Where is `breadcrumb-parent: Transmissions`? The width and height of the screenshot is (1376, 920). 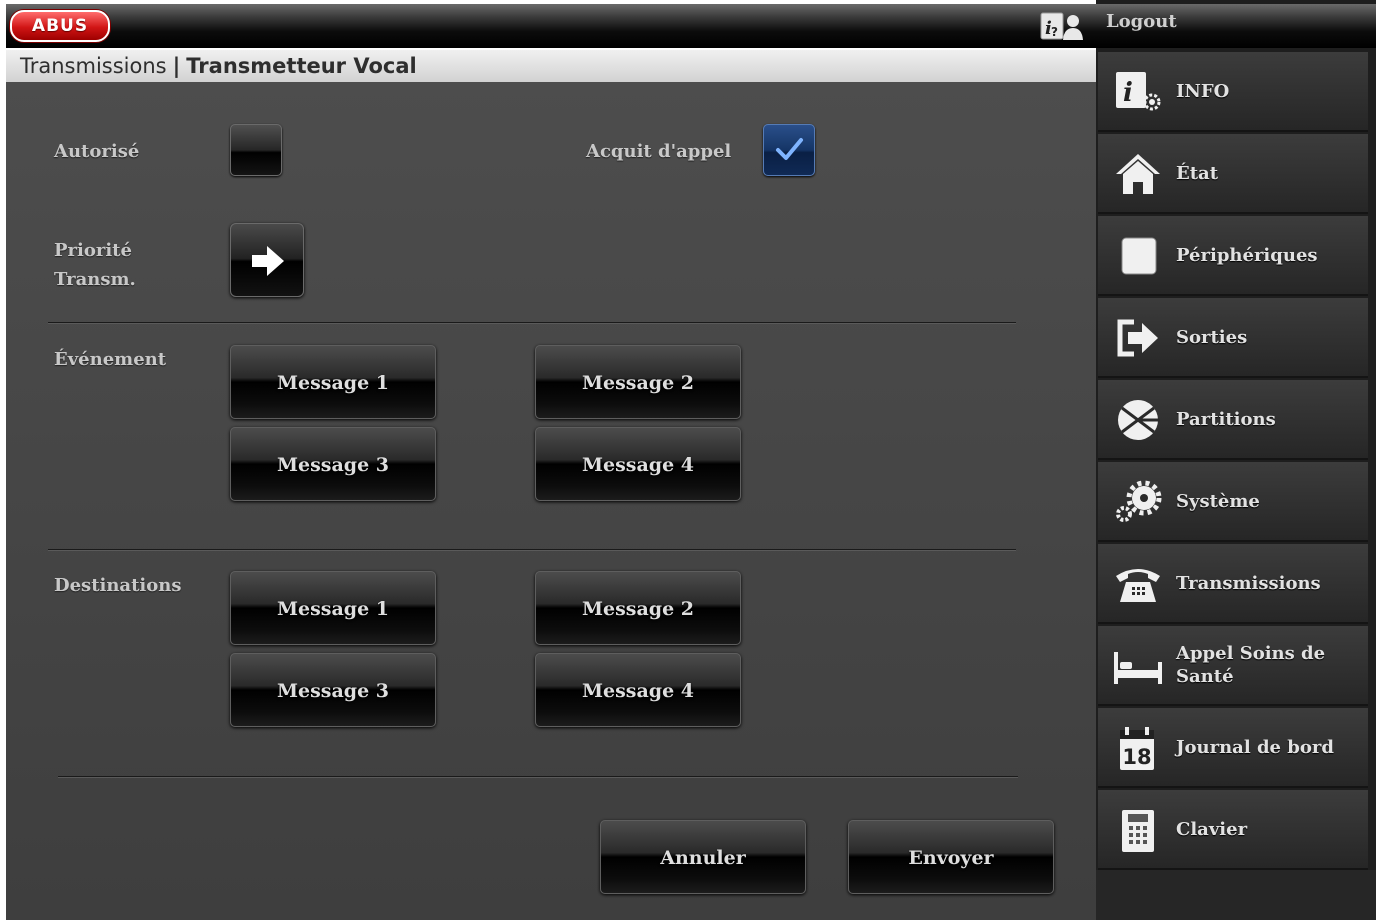 breadcrumb-parent: Transmissions is located at coordinates (93, 66).